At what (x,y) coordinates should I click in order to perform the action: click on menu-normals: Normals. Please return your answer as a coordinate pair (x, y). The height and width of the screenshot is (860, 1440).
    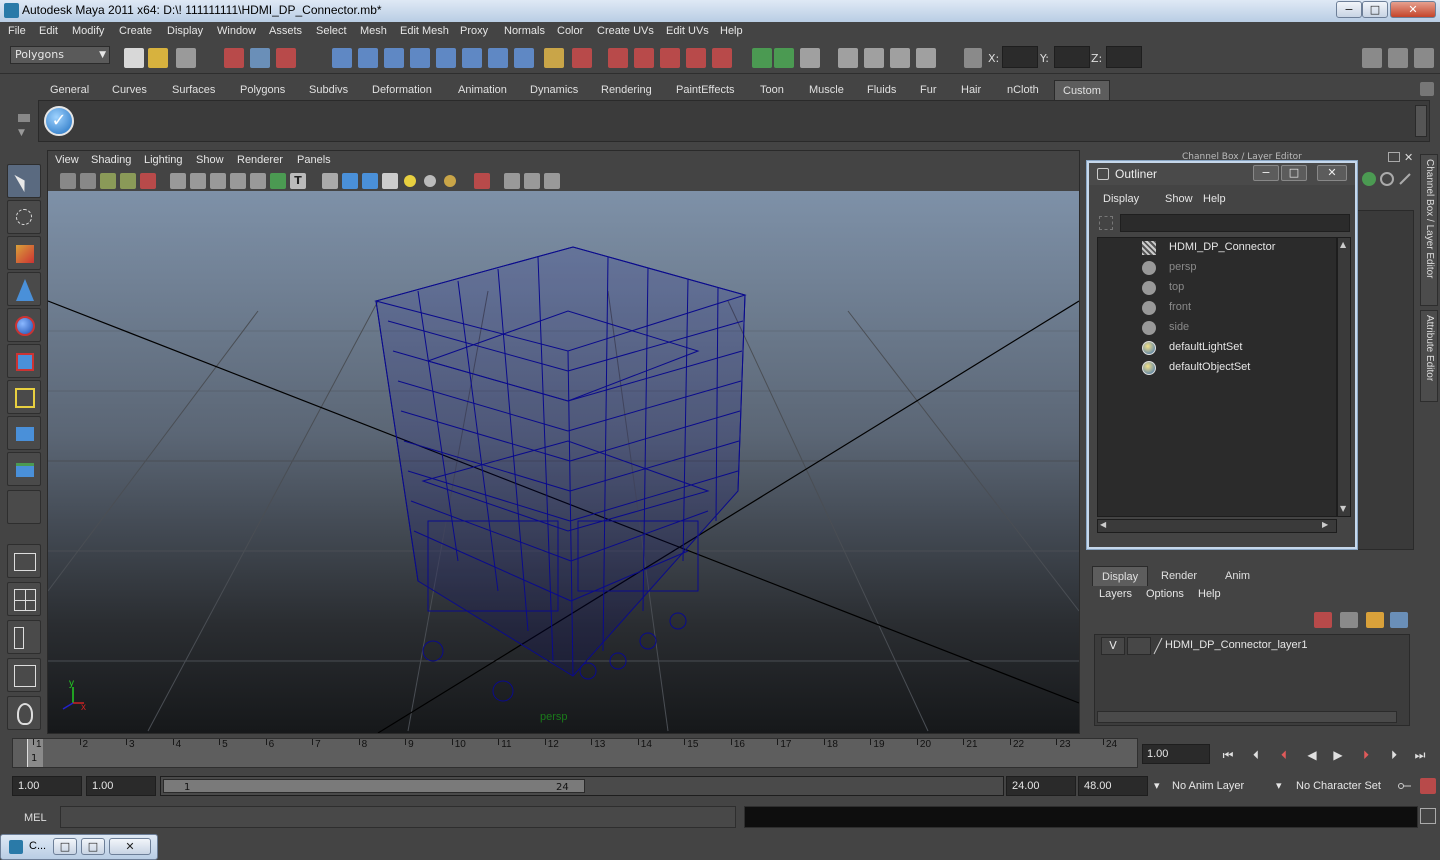
    Looking at the image, I should click on (524, 31).